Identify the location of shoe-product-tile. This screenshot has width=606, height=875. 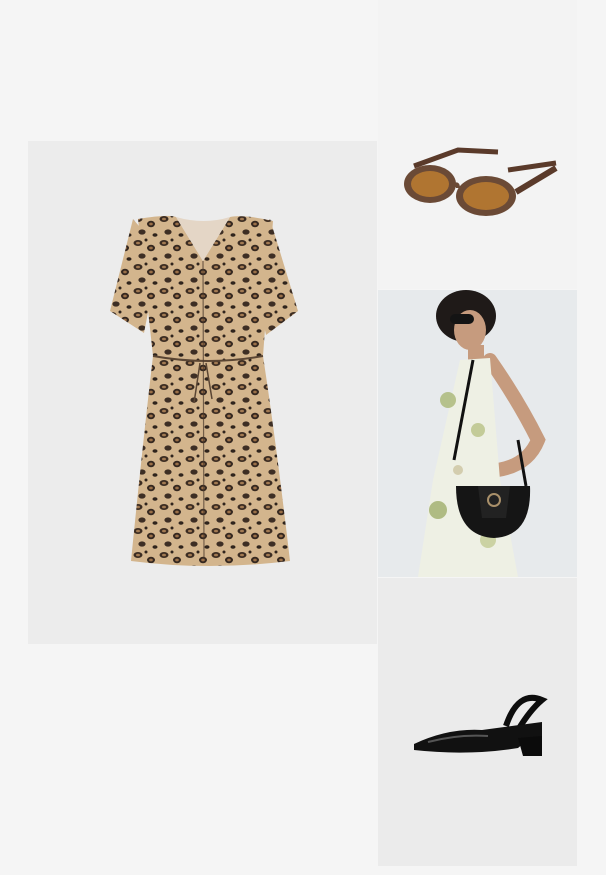
(477, 722).